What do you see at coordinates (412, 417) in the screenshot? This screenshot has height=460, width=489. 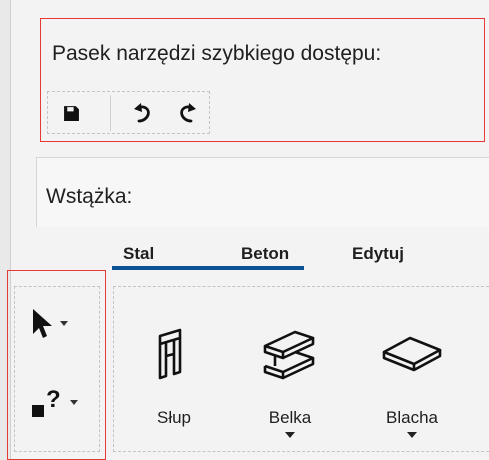 I see `plate-label: Blacha` at bounding box center [412, 417].